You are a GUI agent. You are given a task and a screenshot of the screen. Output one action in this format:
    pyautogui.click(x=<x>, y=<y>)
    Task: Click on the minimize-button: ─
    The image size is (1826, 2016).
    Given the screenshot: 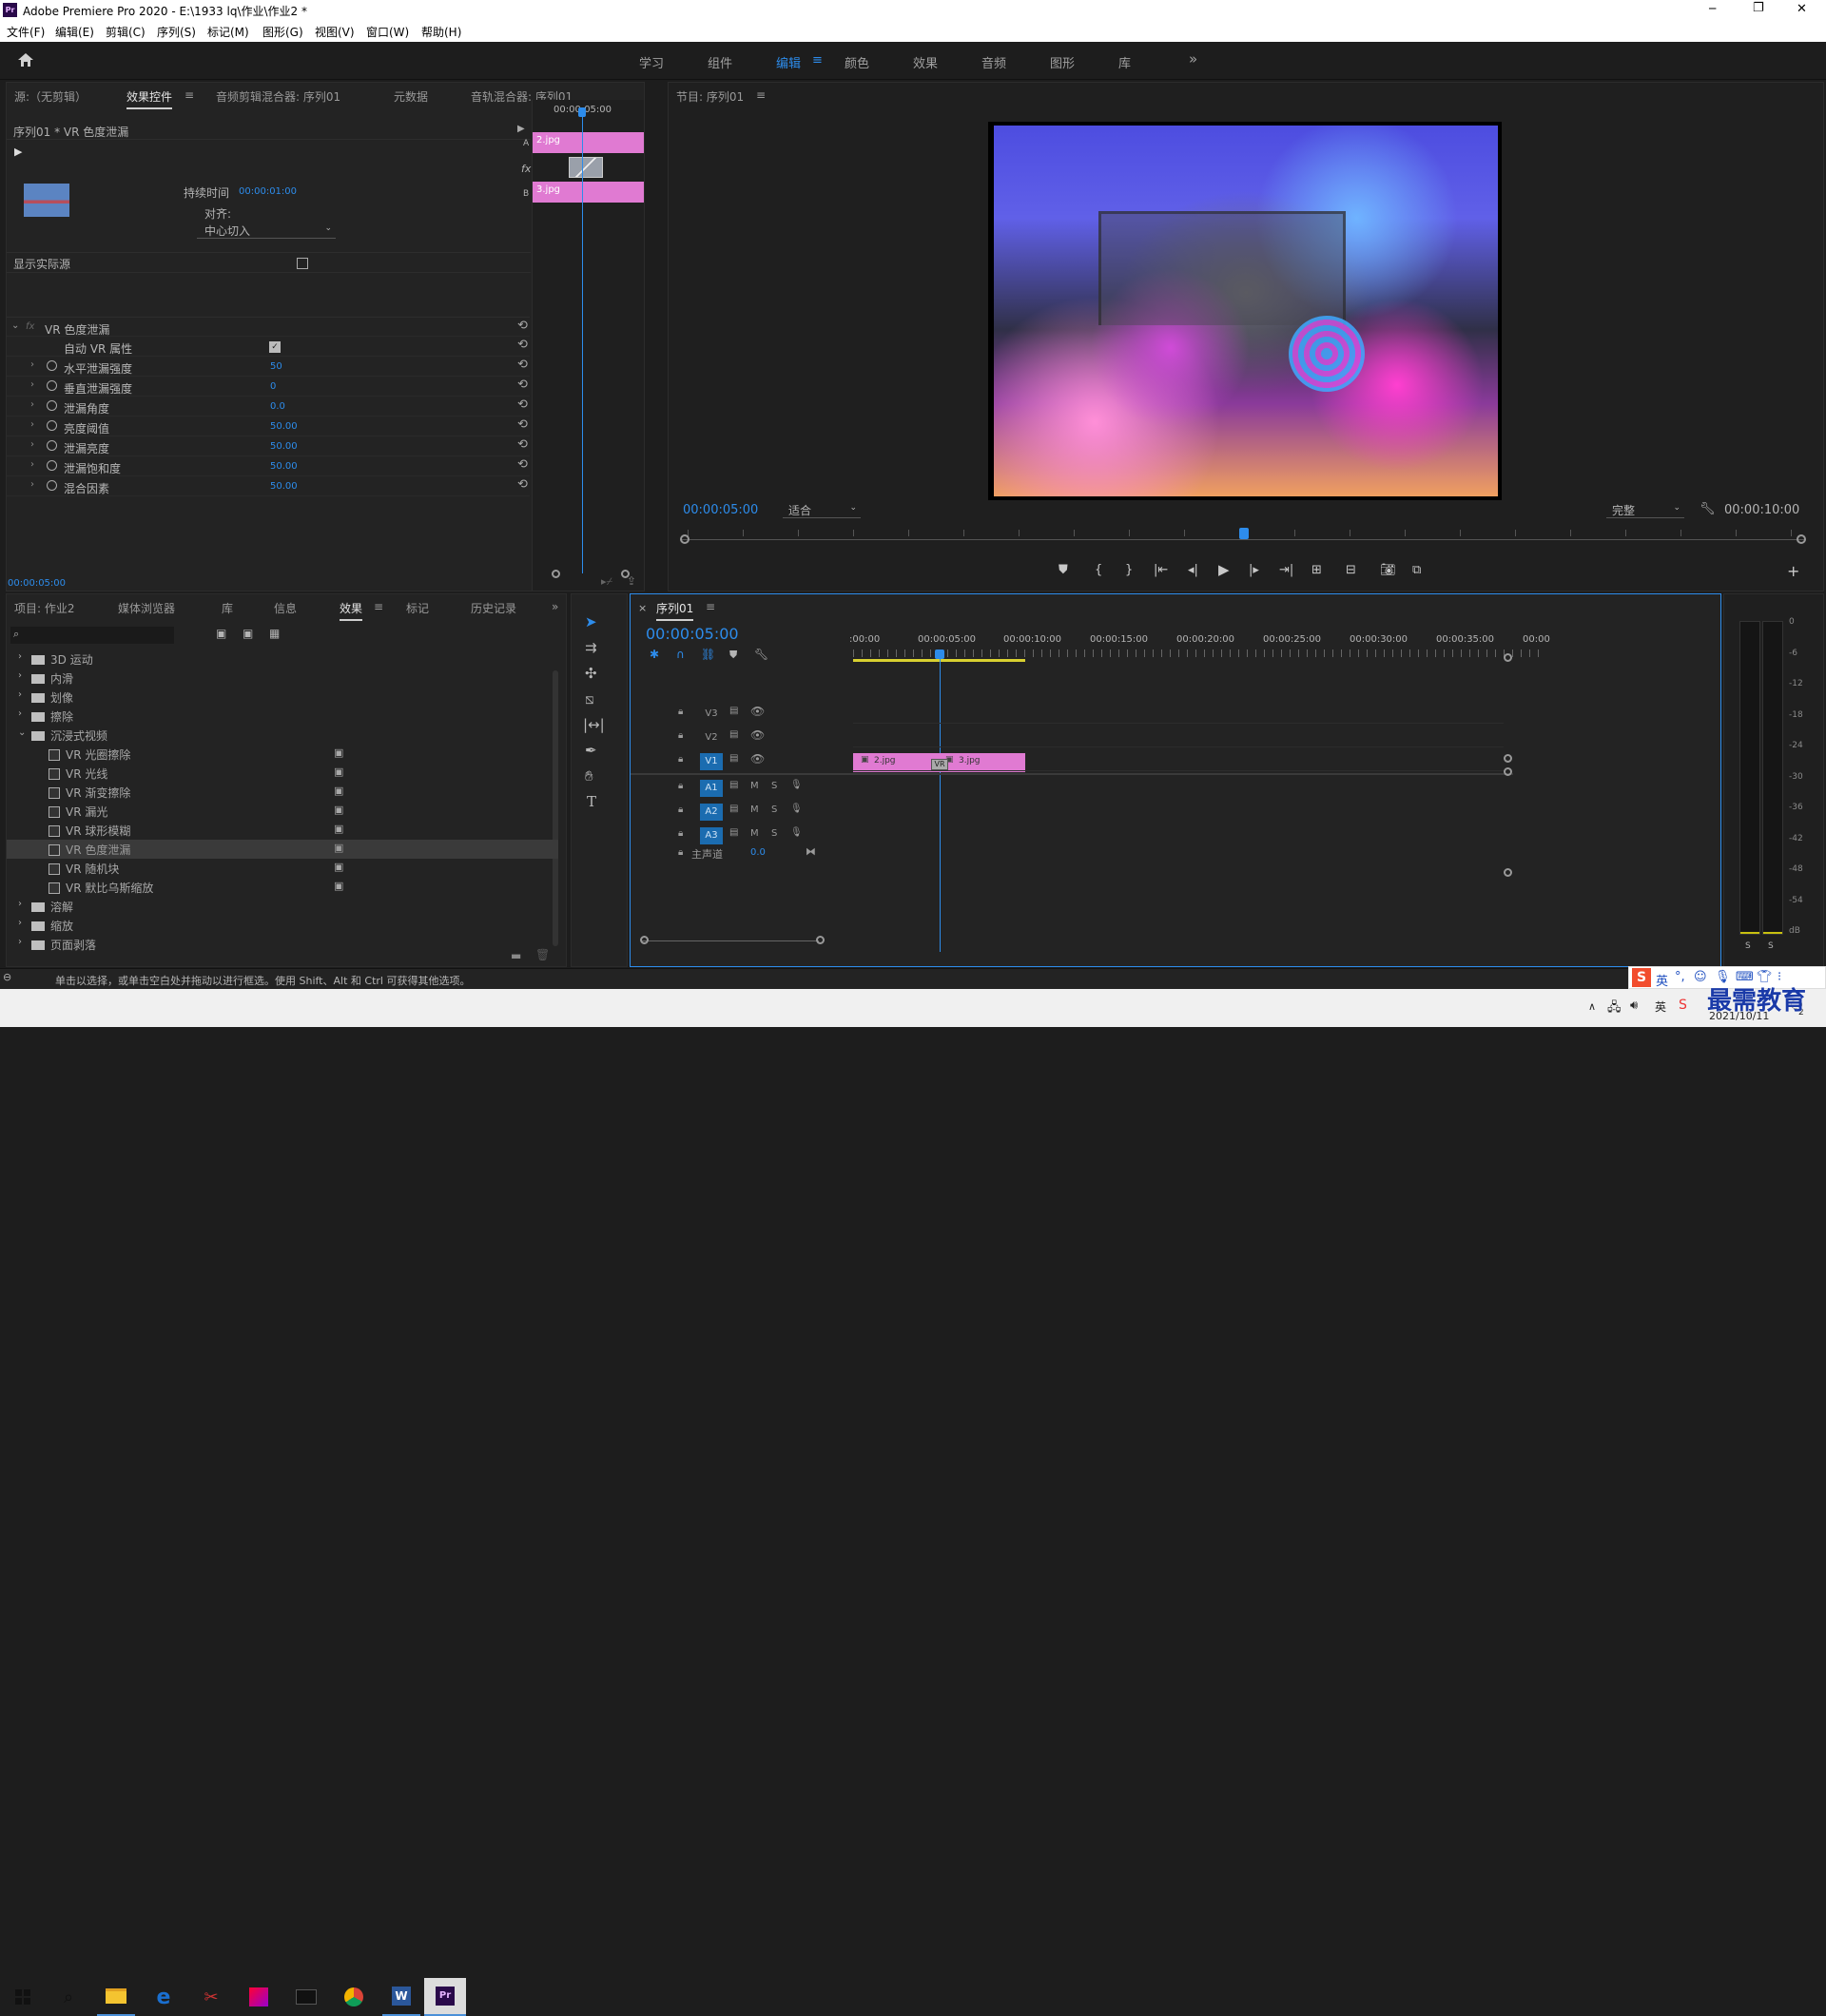 What is the action you would take?
    pyautogui.click(x=1712, y=8)
    